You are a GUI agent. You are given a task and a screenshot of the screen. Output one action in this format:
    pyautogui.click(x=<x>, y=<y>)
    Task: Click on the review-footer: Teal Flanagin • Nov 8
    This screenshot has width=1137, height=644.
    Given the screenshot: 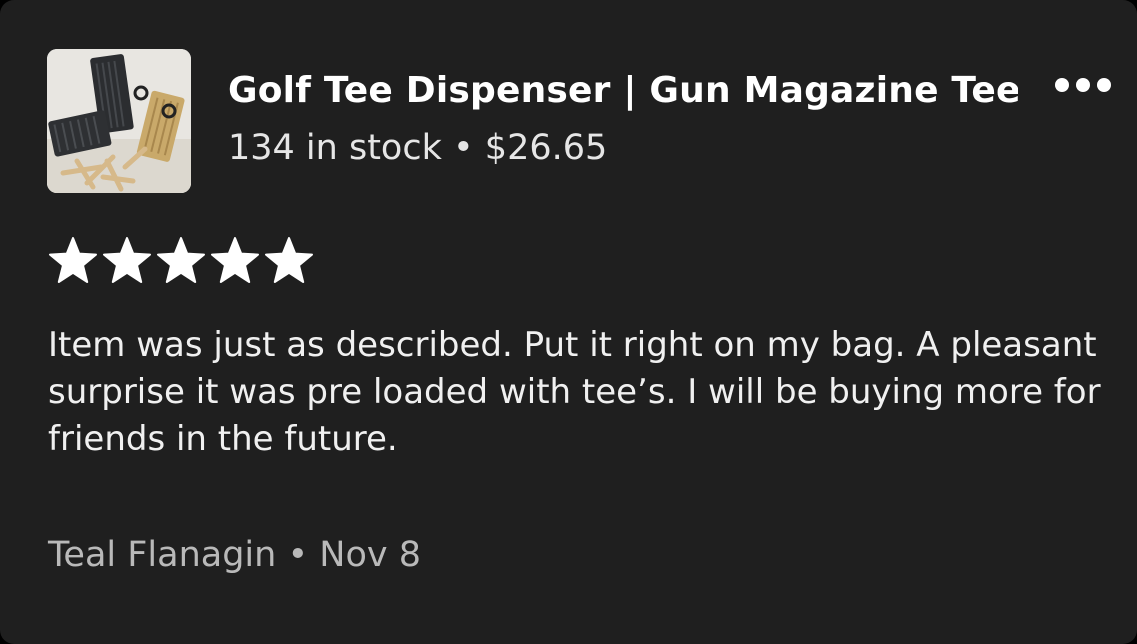 What is the action you would take?
    pyautogui.click(x=234, y=555)
    